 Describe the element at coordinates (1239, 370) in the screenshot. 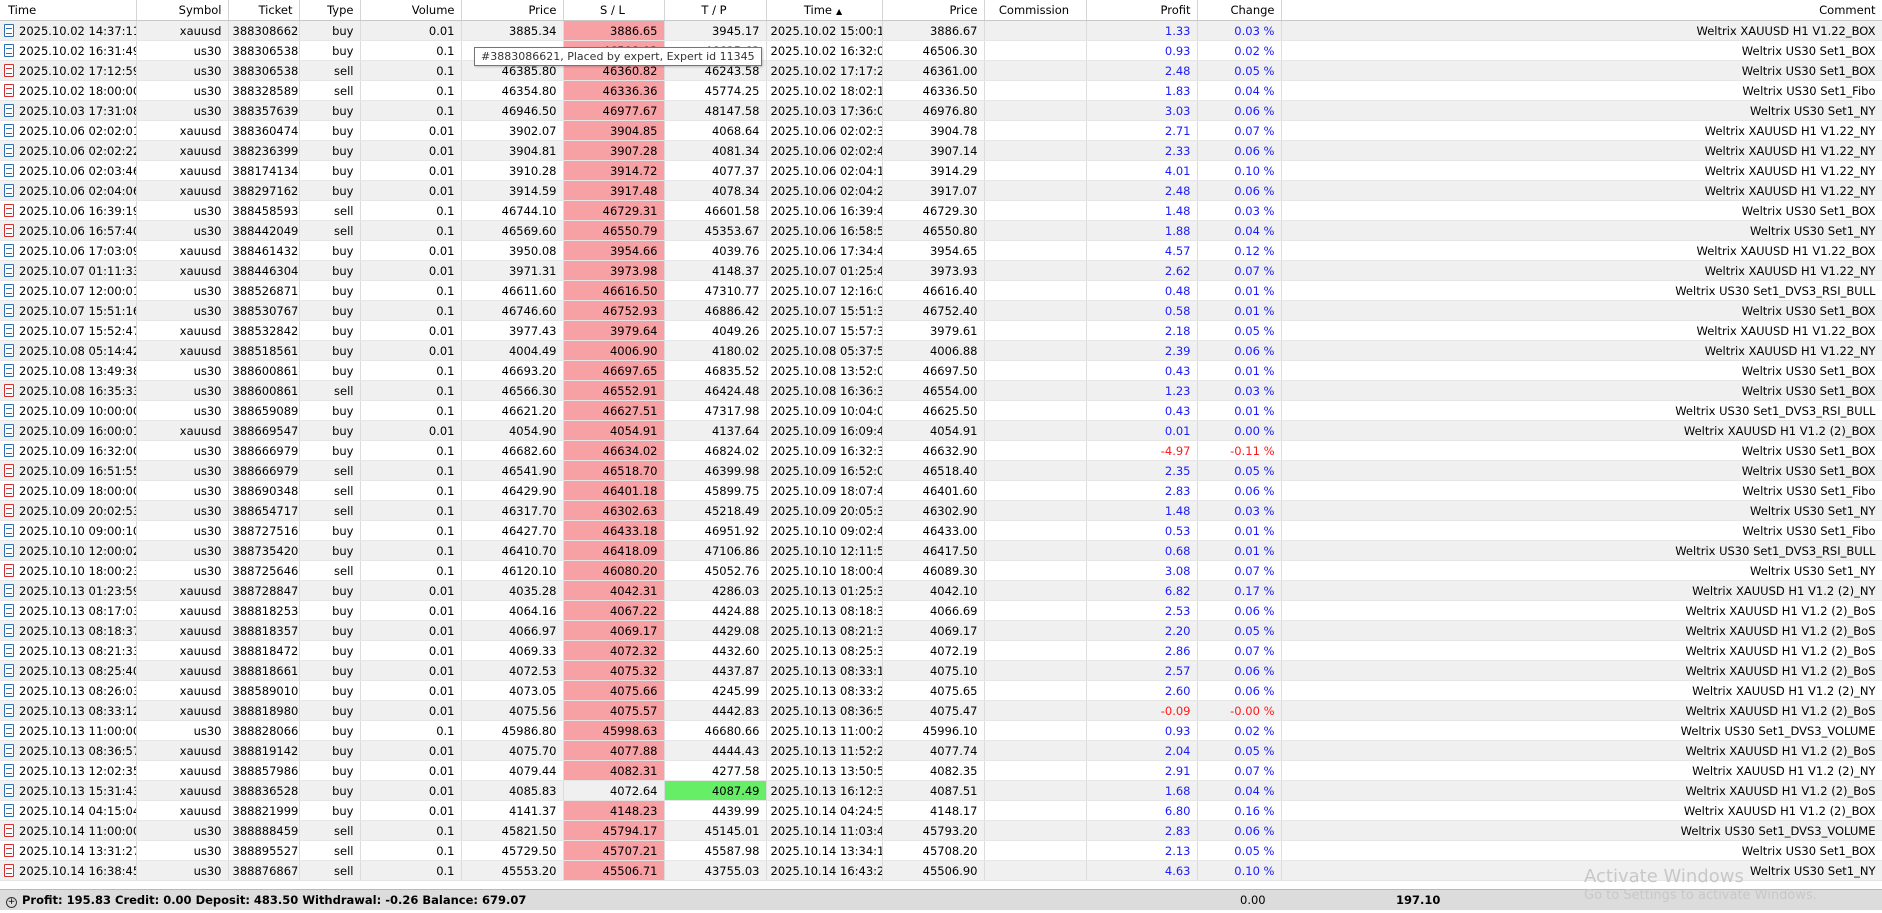

I see `cell-change: 0.01 %` at that location.